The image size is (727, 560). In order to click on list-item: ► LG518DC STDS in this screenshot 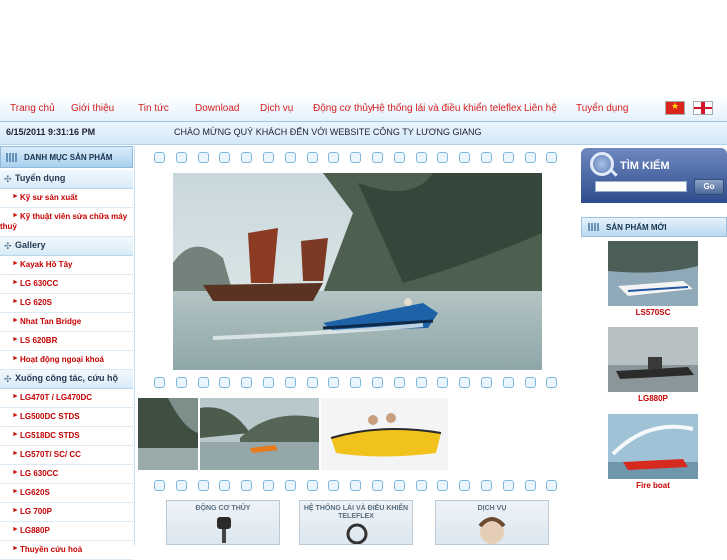, I will do `click(66, 436)`.